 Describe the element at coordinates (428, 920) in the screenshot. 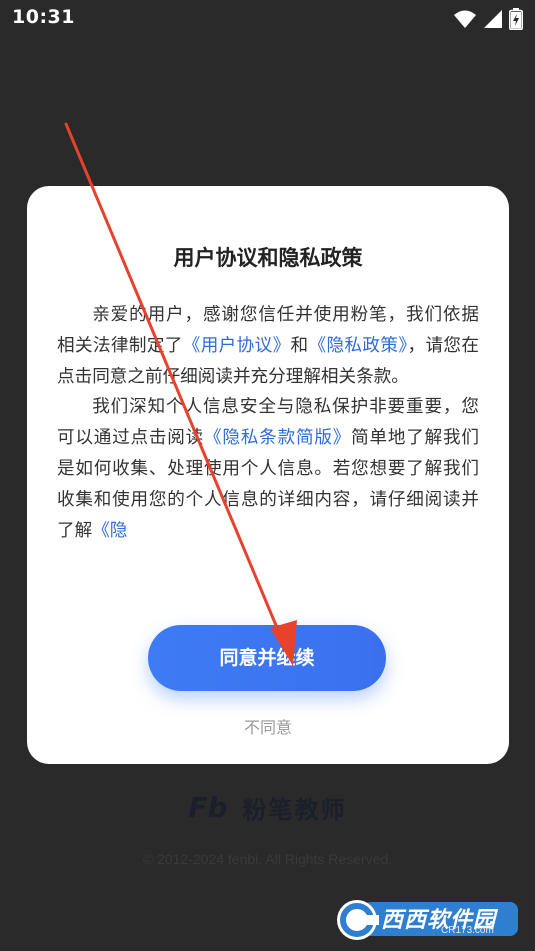

I see `watermark: 西西软件园 CR173.com` at that location.